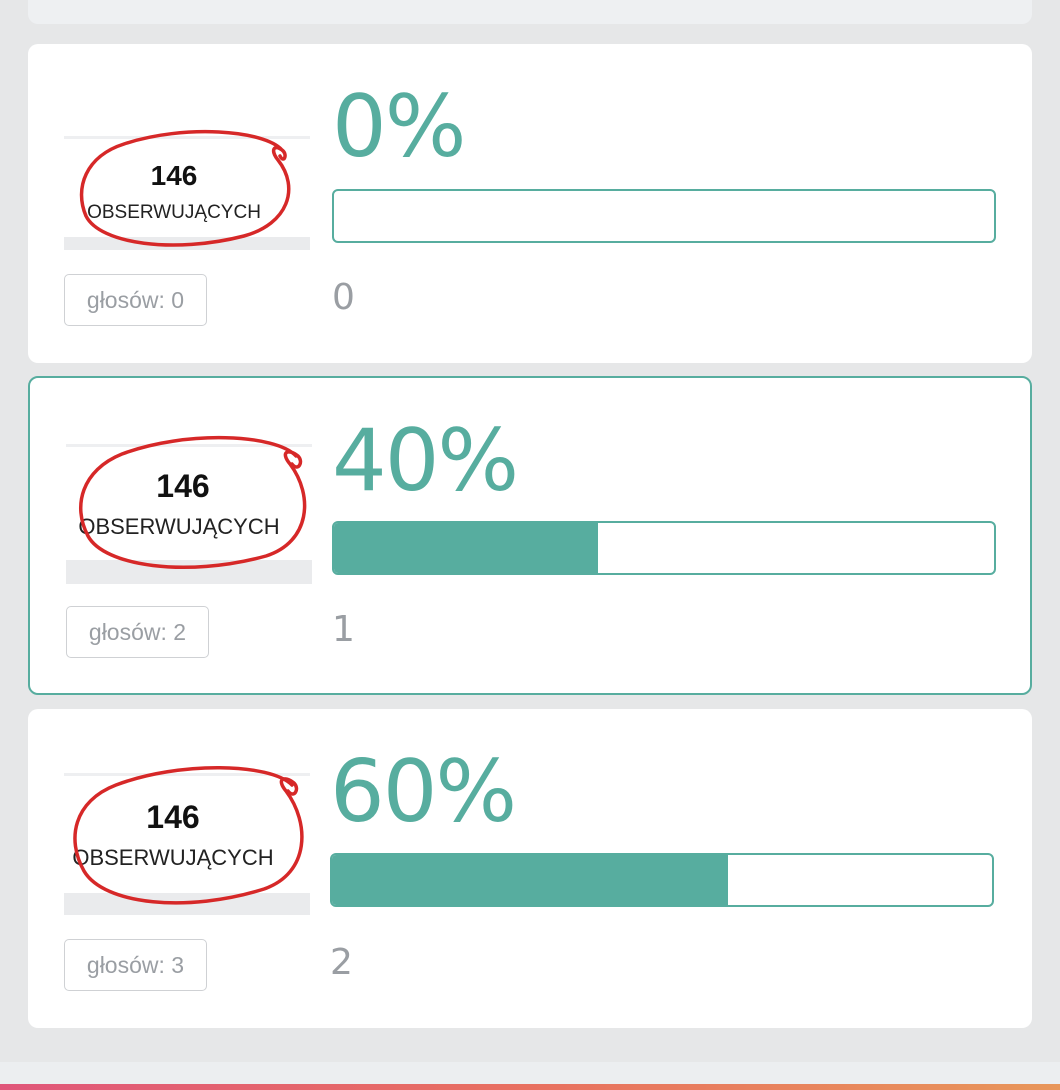 The image size is (1060, 1090). I want to click on percentage-label: 40%, so click(425, 461).